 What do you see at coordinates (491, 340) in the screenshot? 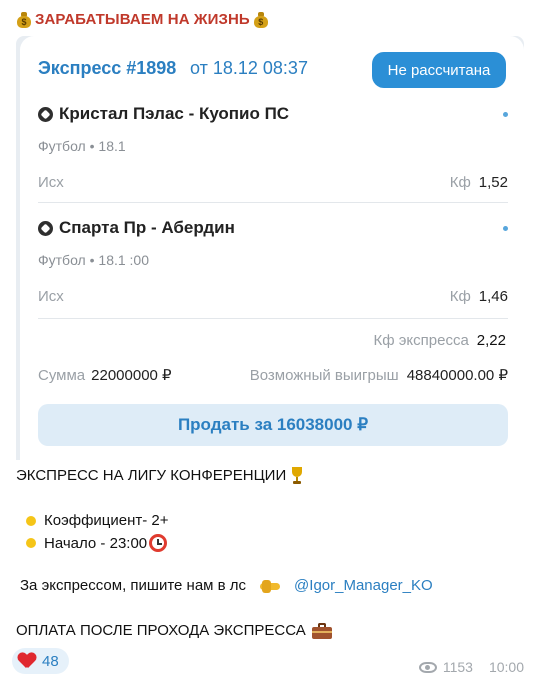
I see `total-odds-value: 2,22` at bounding box center [491, 340].